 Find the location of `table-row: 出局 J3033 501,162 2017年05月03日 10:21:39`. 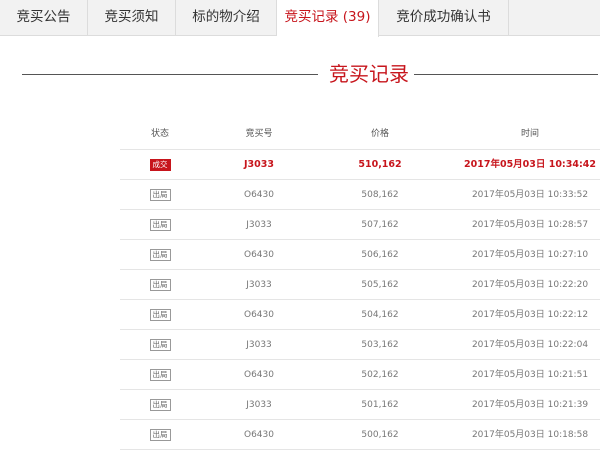

table-row: 出局 J3033 501,162 2017年05月03日 10:21:39 is located at coordinates (360, 405).